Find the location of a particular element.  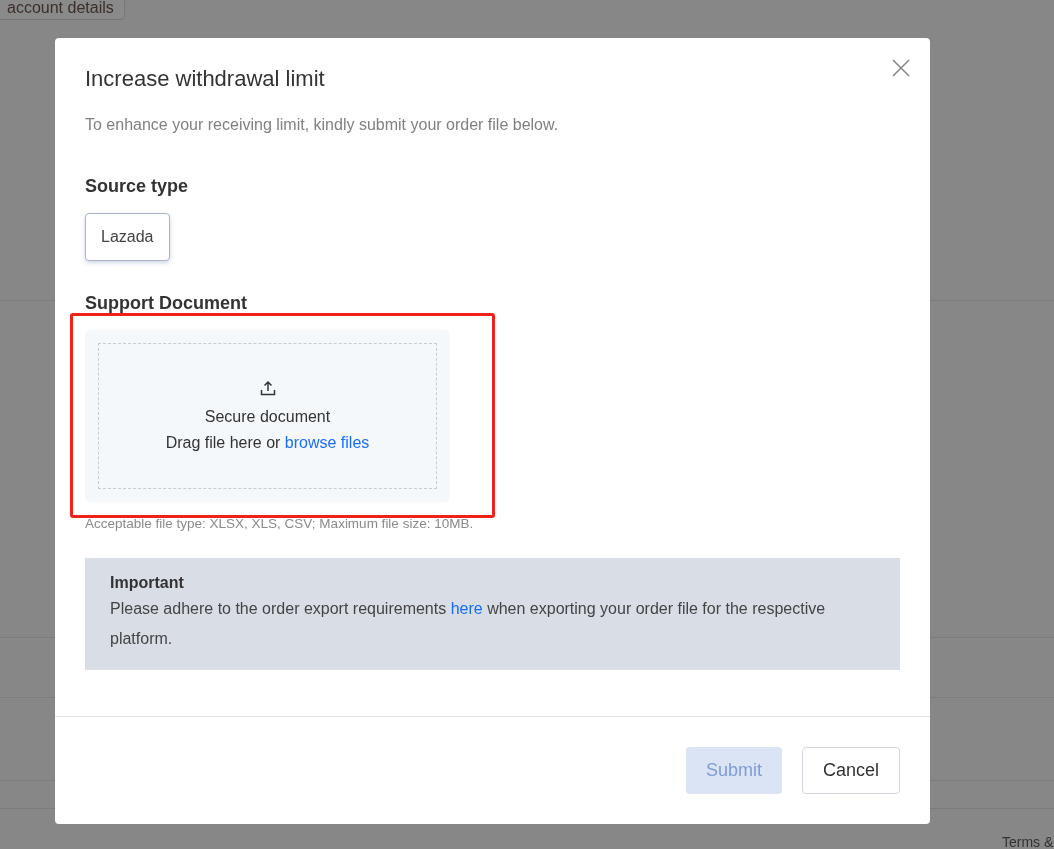

upload-prompt: Drag file here or browse files is located at coordinates (267, 443).